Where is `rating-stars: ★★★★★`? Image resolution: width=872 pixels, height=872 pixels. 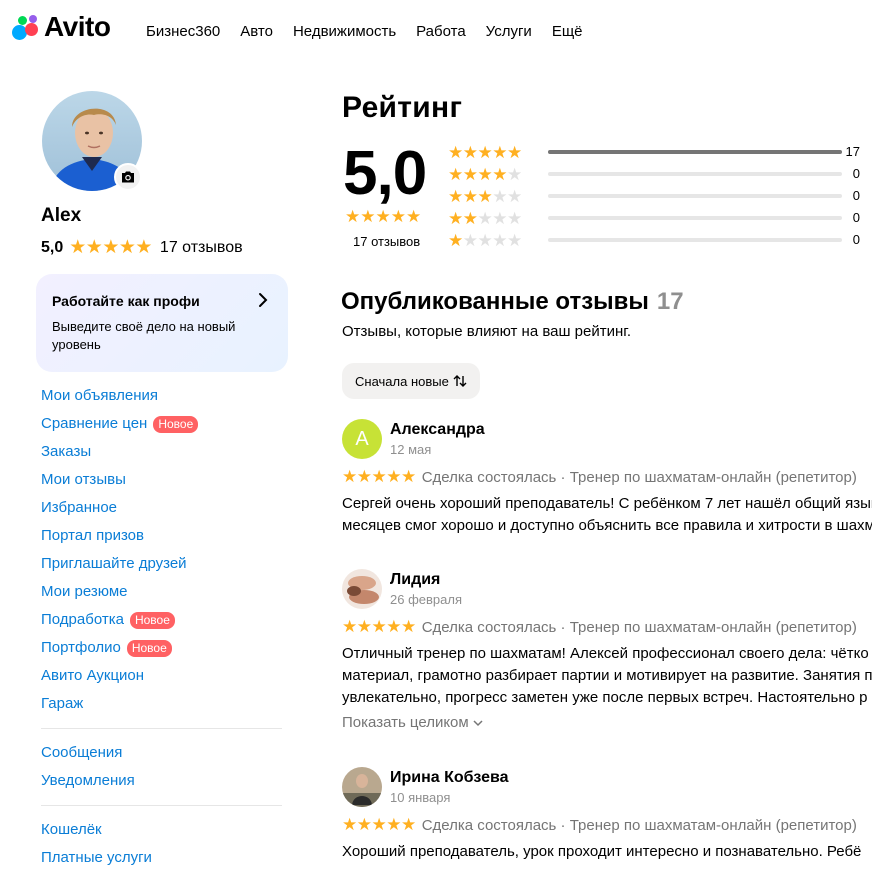
rating-stars: ★★★★★ is located at coordinates (383, 216).